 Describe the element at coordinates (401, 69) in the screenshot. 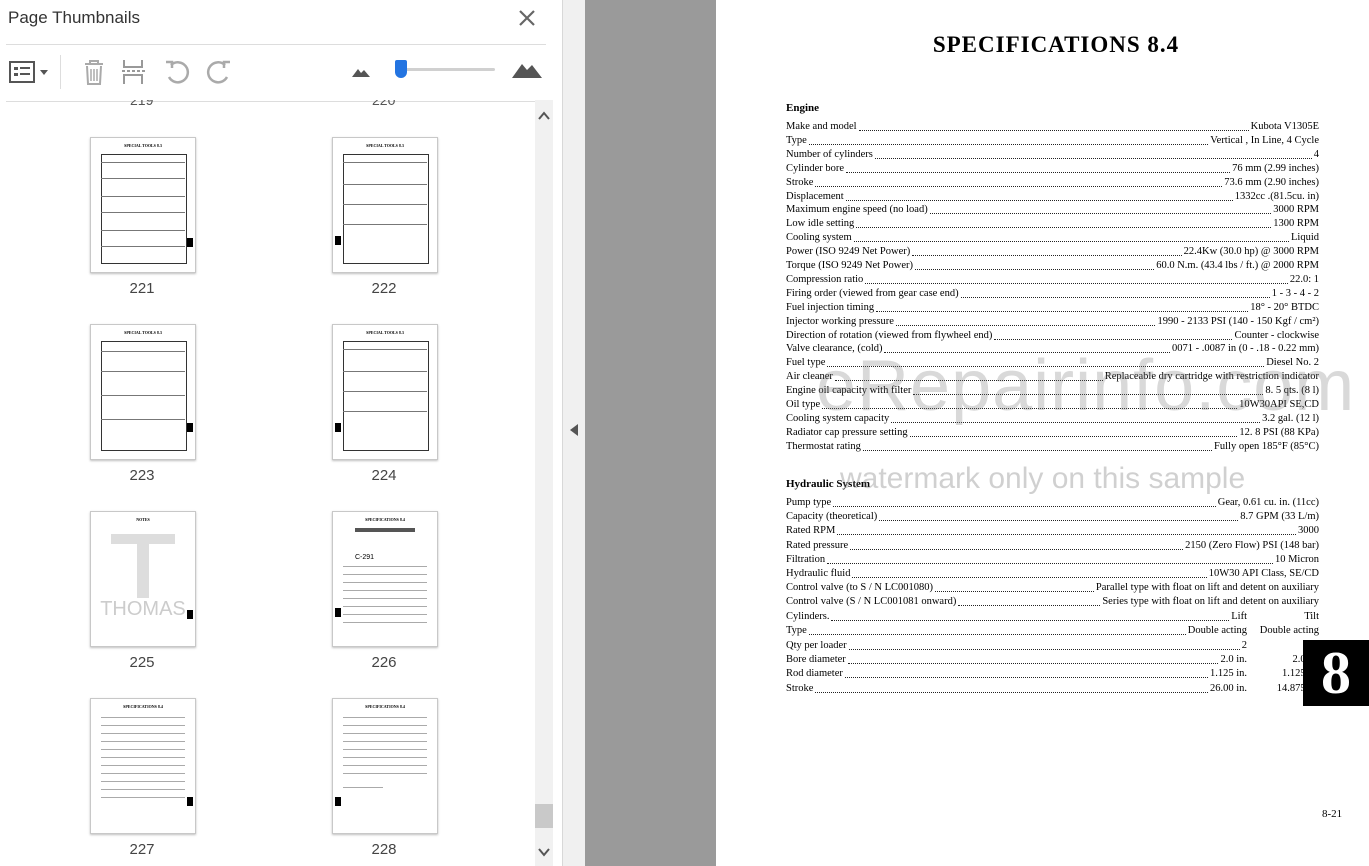

I see `thumbnail-size-slider-thumb` at that location.